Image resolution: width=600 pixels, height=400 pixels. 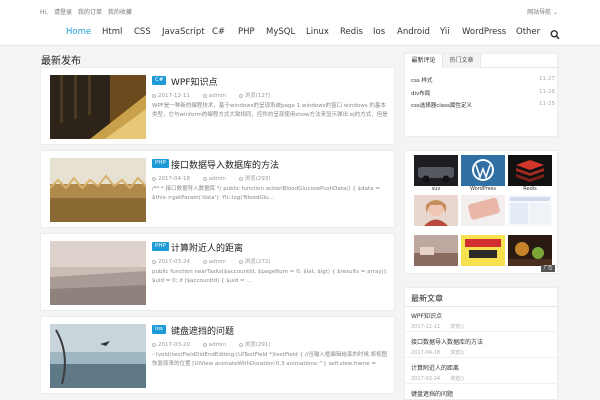 I want to click on favorites-link: 我的收藏, so click(x=120, y=12).